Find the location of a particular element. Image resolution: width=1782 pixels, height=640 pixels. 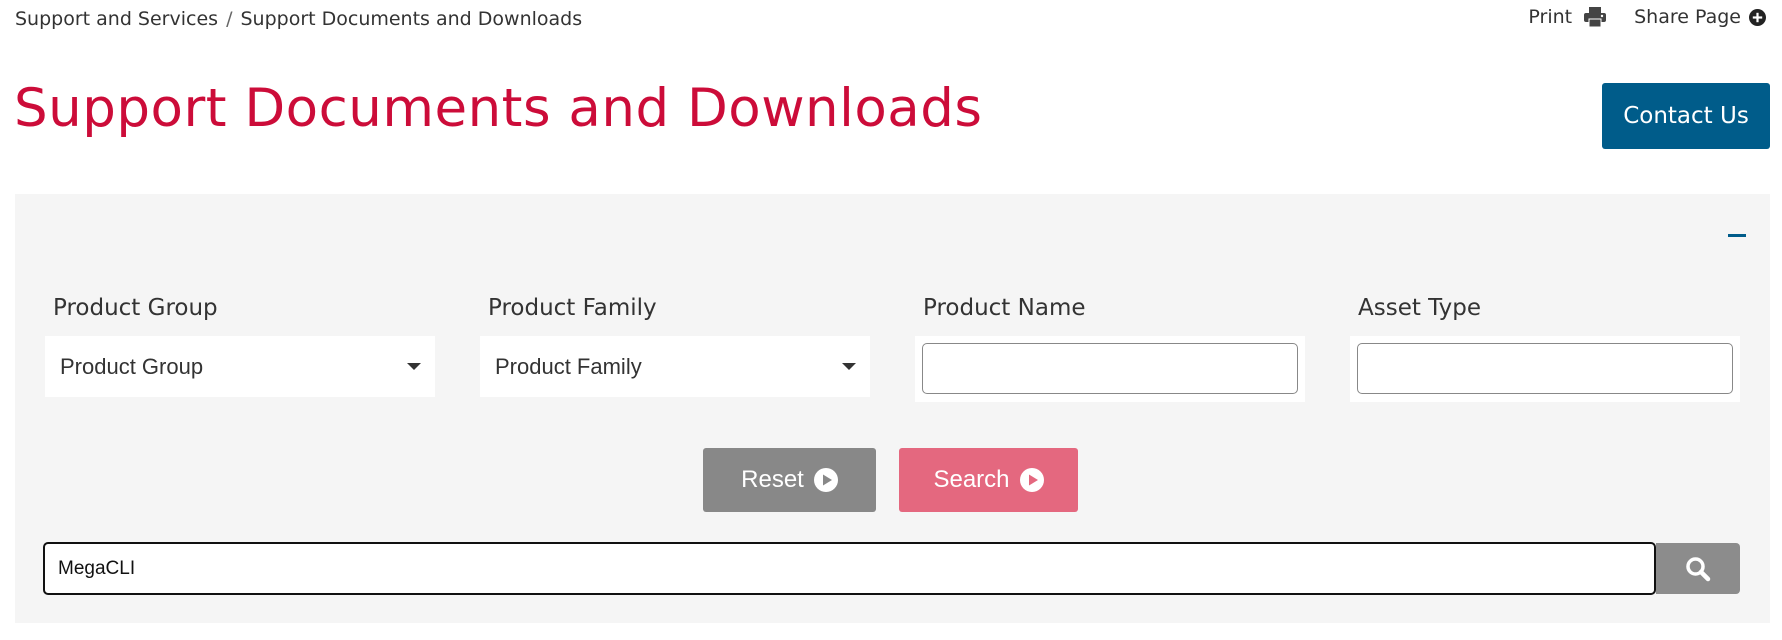

printer-icon is located at coordinates (1595, 17).